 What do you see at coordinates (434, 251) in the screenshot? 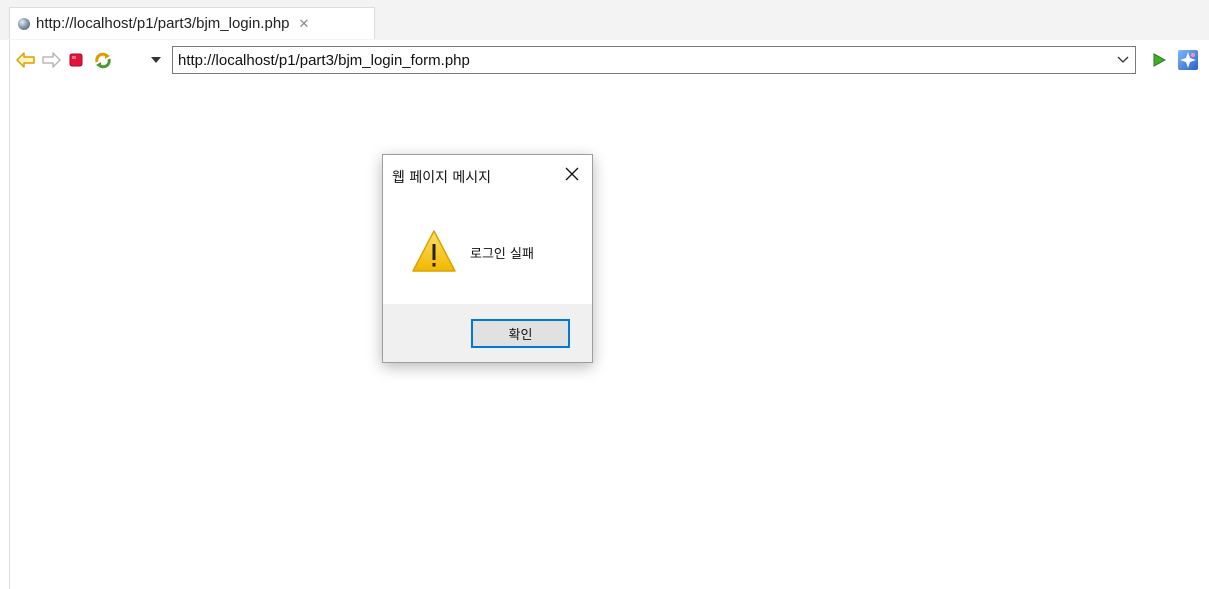
I see `warning-icon` at bounding box center [434, 251].